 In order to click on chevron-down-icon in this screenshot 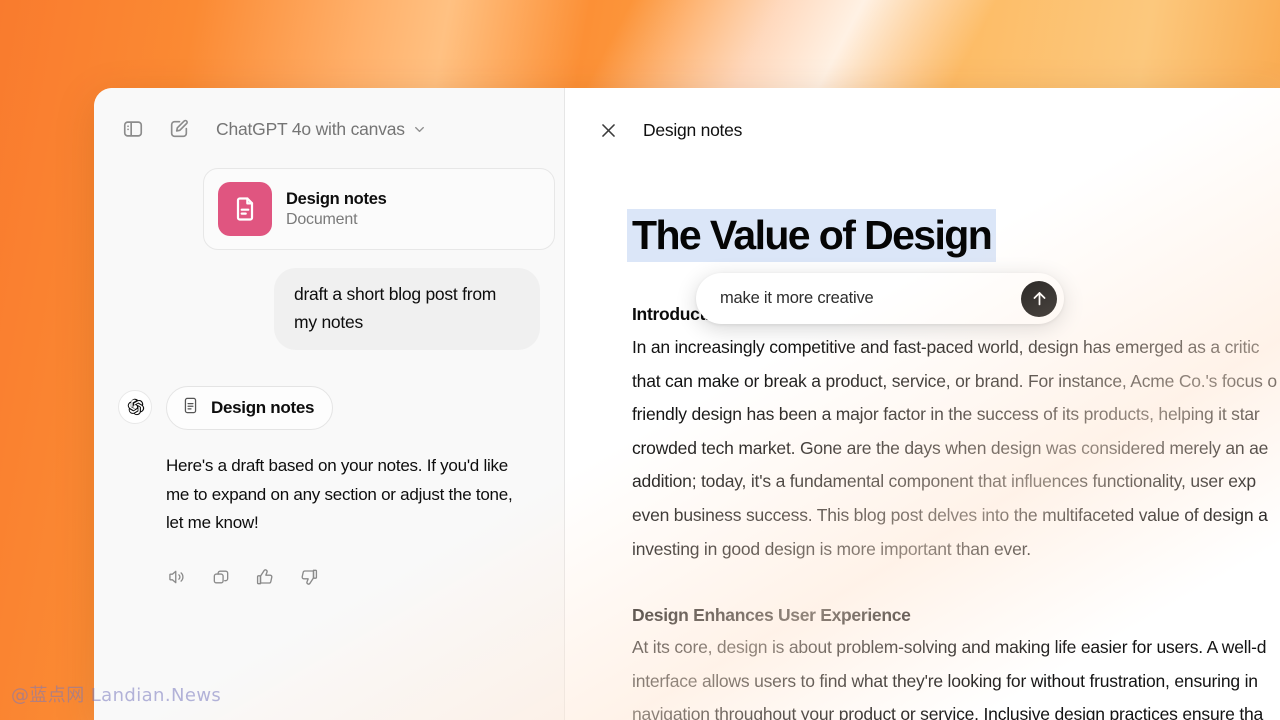, I will do `click(419, 129)`.